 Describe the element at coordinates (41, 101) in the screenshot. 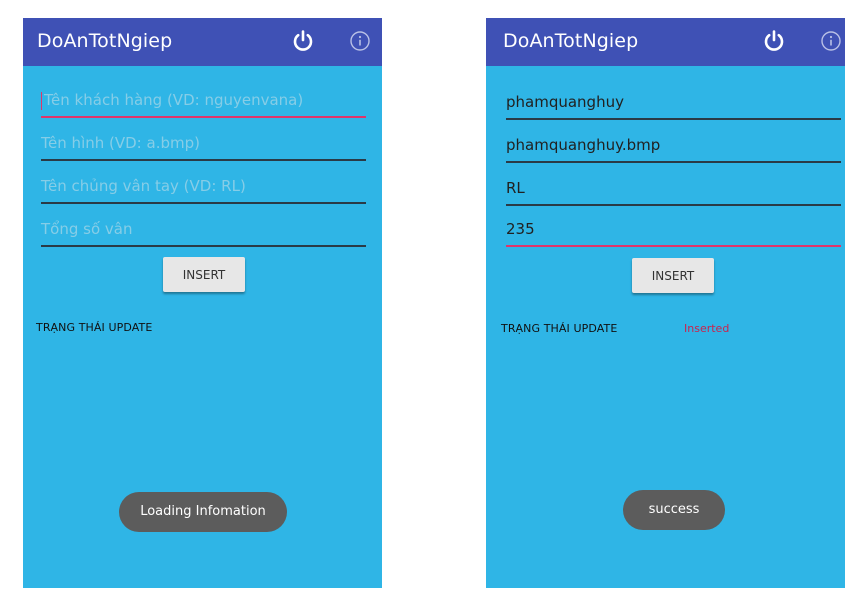

I see `text-caret` at that location.